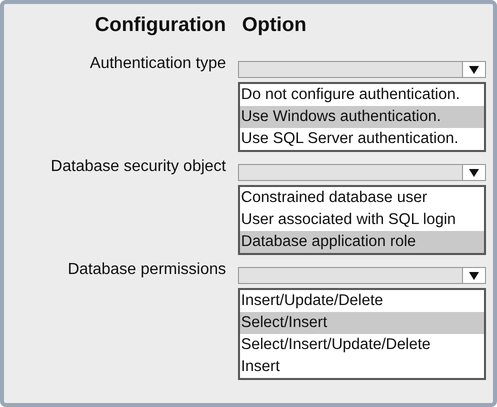  What do you see at coordinates (362, 323) in the screenshot?
I see `option-item: Select/Insert` at bounding box center [362, 323].